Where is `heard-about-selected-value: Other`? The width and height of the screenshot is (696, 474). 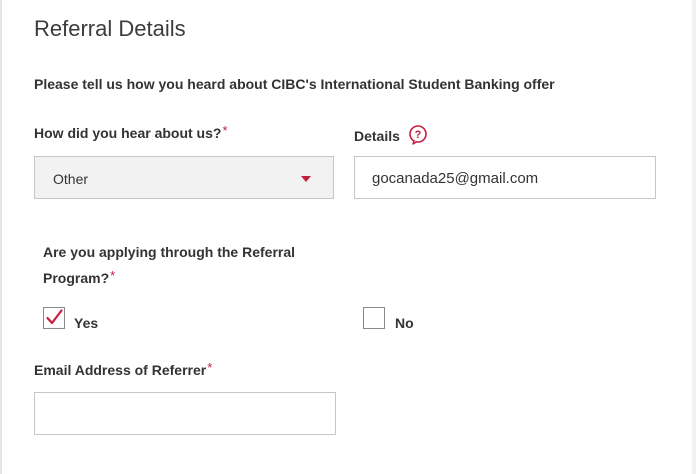
heard-about-selected-value: Other is located at coordinates (71, 179).